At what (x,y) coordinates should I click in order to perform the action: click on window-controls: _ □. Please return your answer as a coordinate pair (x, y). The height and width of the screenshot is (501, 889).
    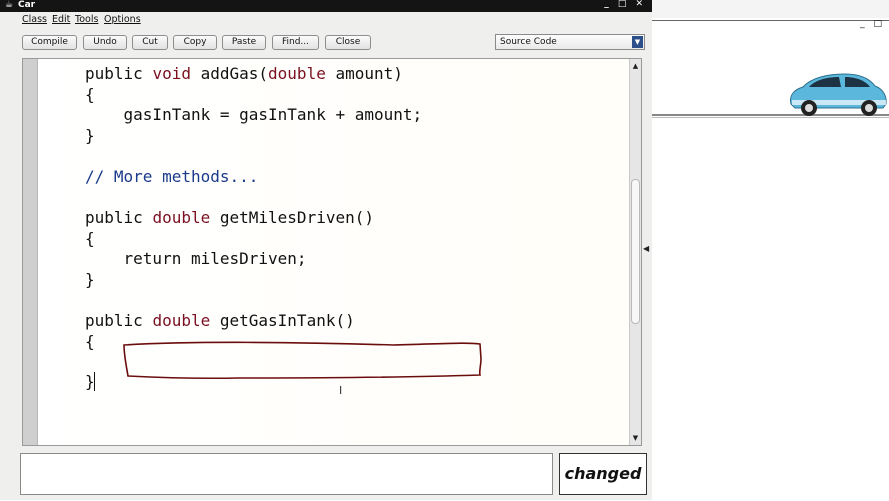
    Looking at the image, I should click on (872, 24).